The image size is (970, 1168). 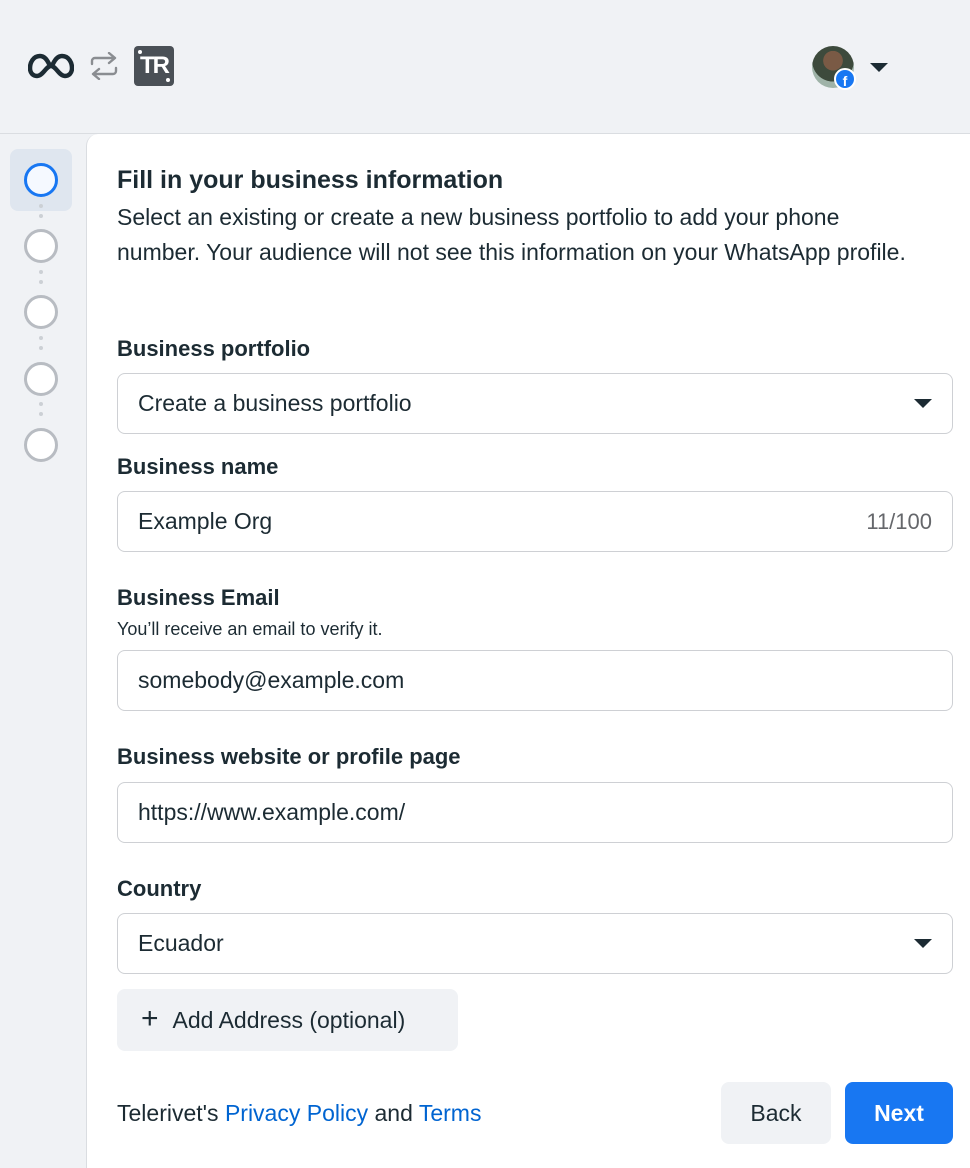 I want to click on business-email-input: somebody@example.com, so click(x=535, y=680).